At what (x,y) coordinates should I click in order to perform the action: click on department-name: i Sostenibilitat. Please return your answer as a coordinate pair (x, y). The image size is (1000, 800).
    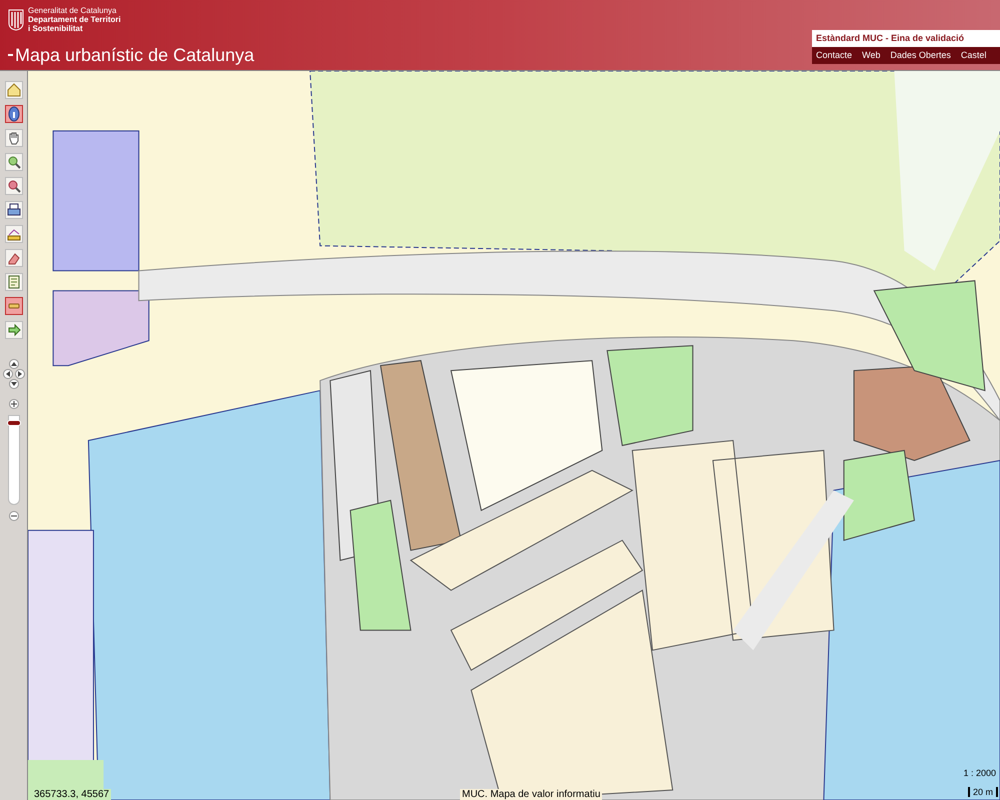
    Looking at the image, I should click on (56, 28).